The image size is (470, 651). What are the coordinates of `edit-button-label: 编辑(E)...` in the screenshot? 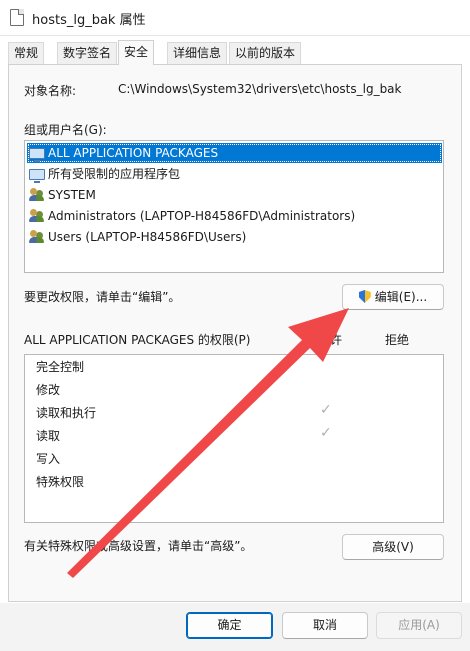 It's located at (401, 297).